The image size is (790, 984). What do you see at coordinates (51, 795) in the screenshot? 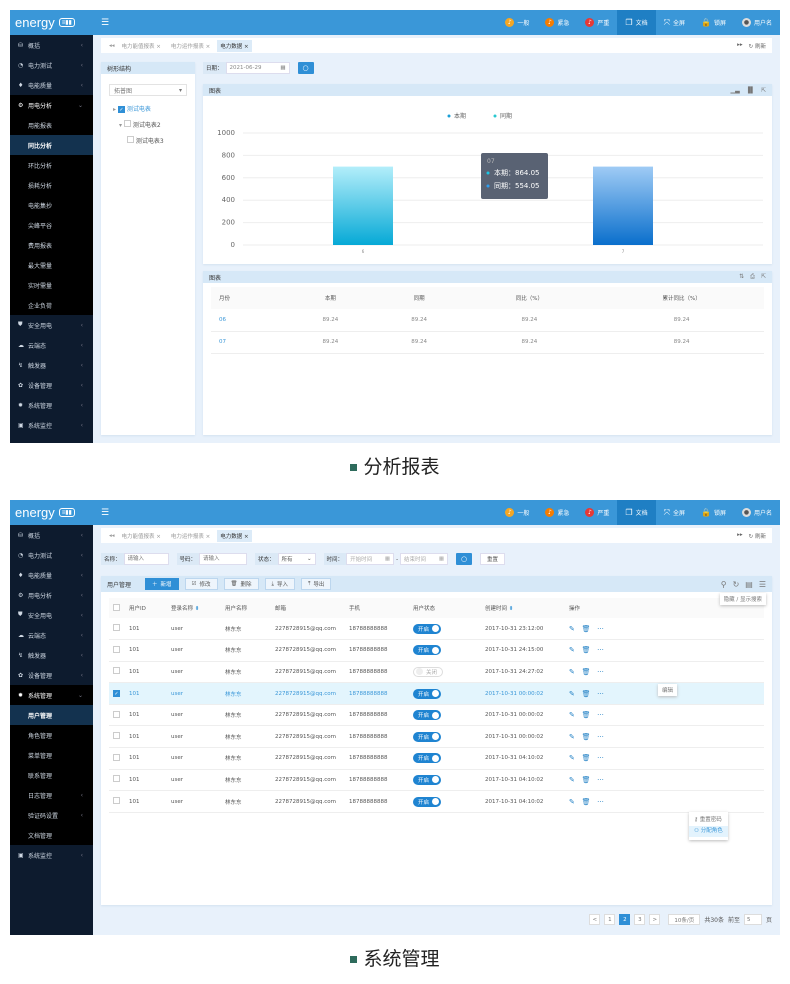
I see `sidebar-item: 日志管理 ‹` at bounding box center [51, 795].